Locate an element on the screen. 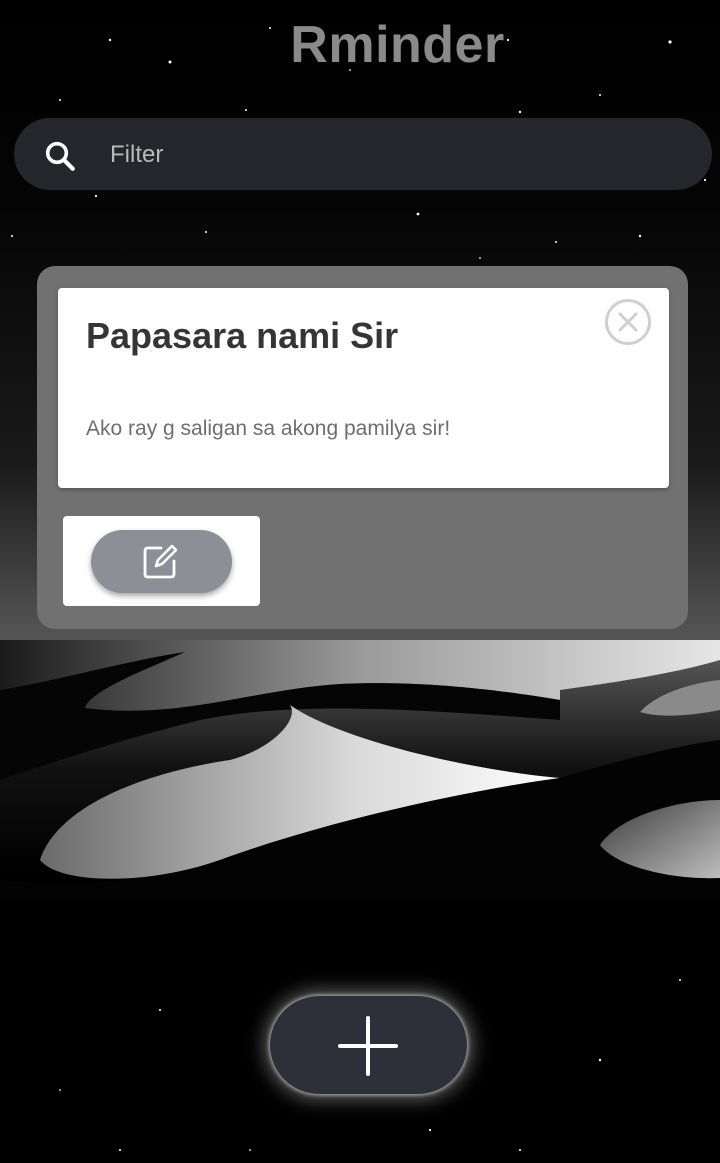 This screenshot has height=1163, width=720. add-note-button is located at coordinates (368, 1045).